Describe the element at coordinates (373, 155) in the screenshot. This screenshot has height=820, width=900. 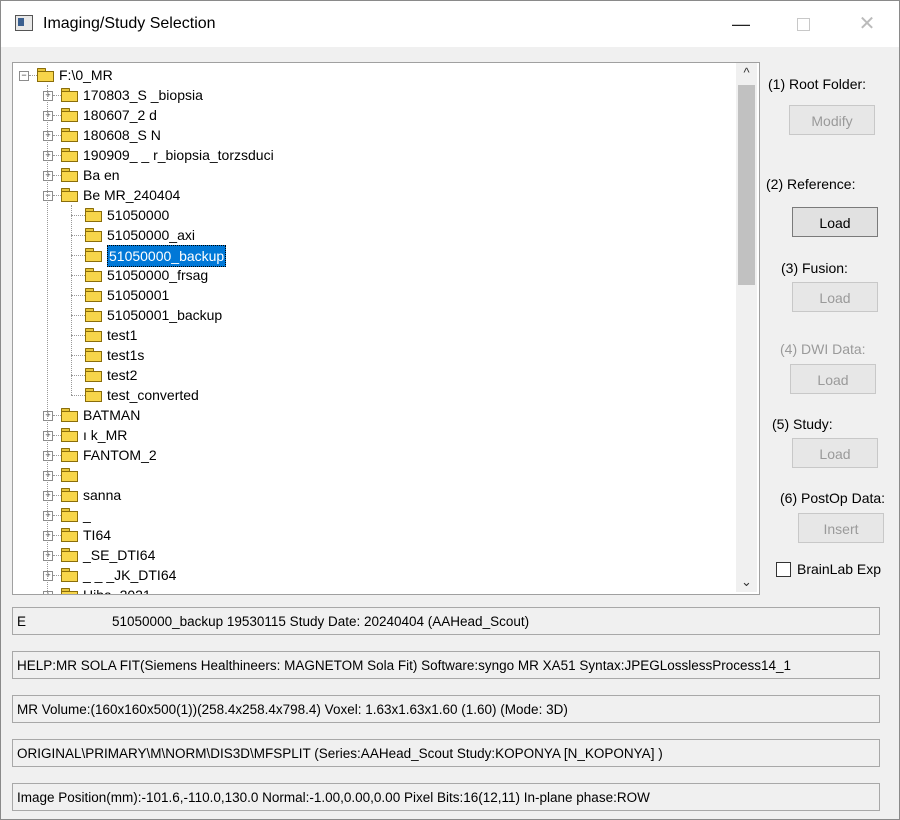
I see `tree-item: +190909_ _ r_biopsia_torzsduci` at that location.